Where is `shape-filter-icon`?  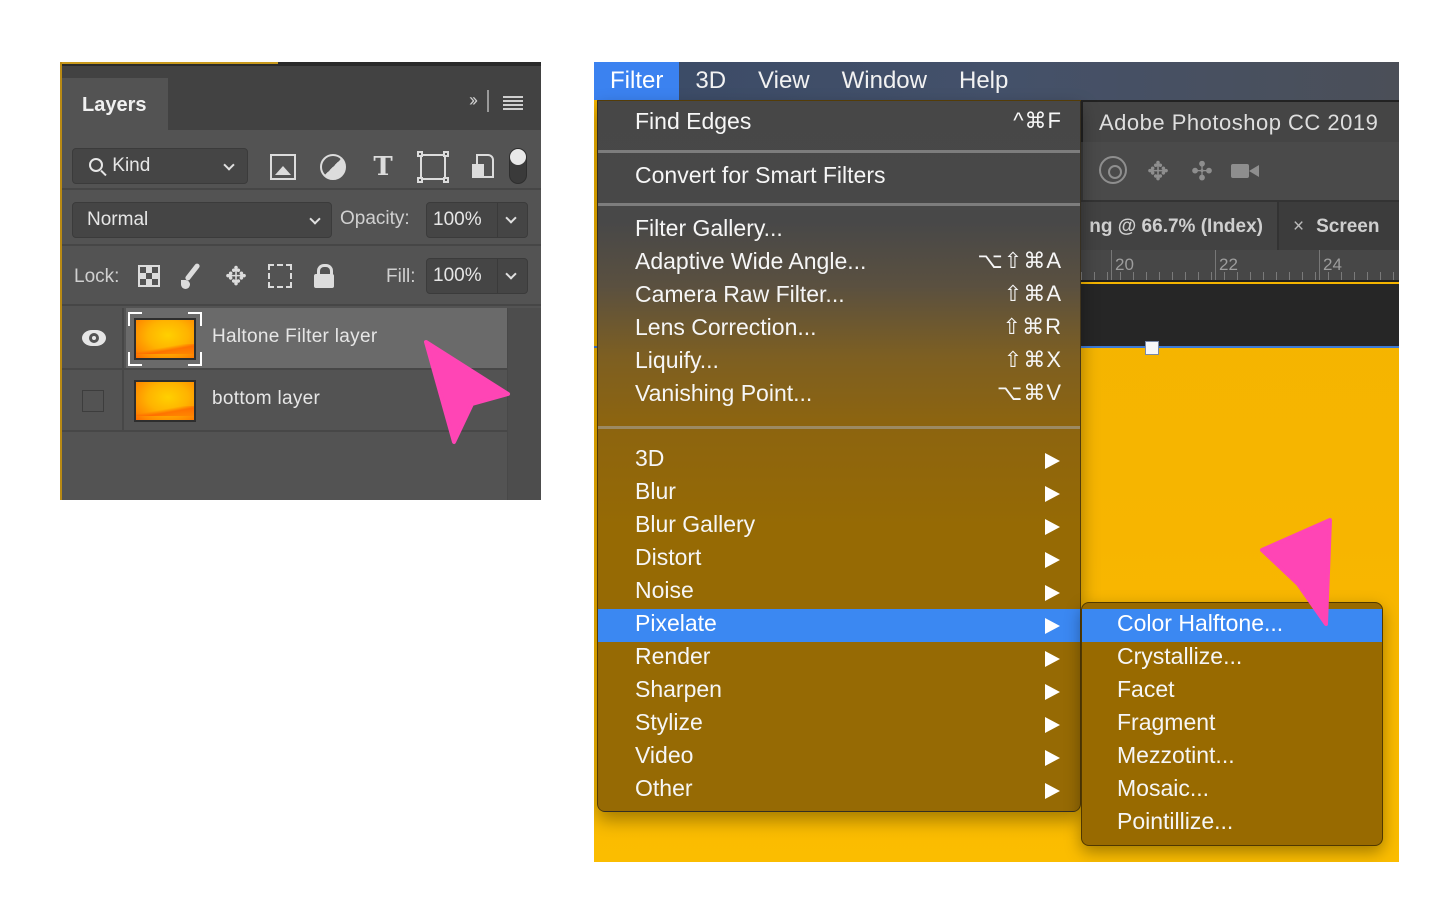
shape-filter-icon is located at coordinates (433, 167).